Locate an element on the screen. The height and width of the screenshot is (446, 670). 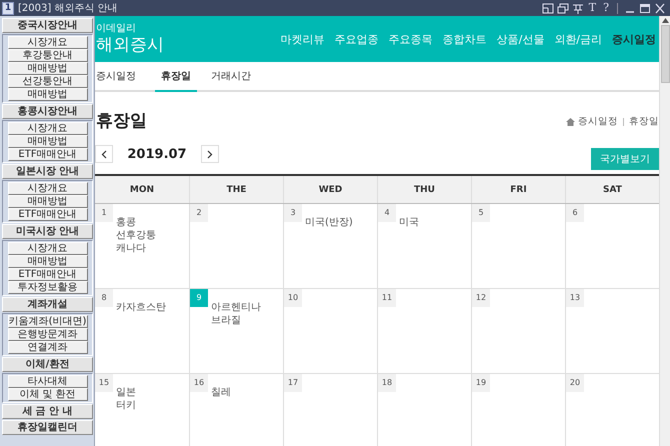
section-button: 미국시장 안내 is located at coordinates (47, 231).